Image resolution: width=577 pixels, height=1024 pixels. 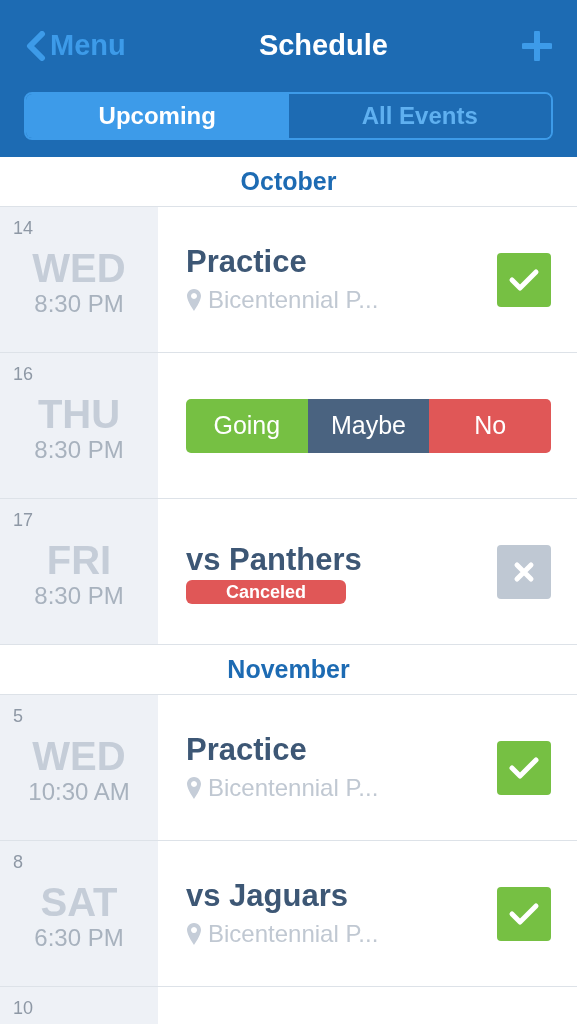 What do you see at coordinates (157, 116) in the screenshot?
I see `segment-tab: Upcoming` at bounding box center [157, 116].